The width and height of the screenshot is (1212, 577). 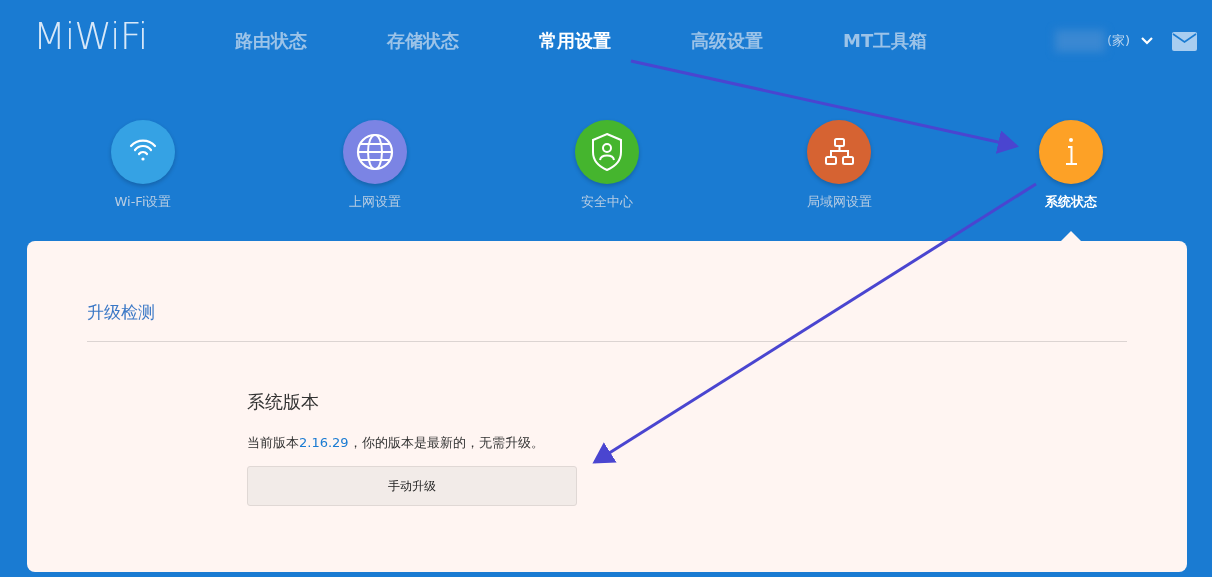 What do you see at coordinates (311, 41) in the screenshot?
I see `nav-tab: 路由状态` at bounding box center [311, 41].